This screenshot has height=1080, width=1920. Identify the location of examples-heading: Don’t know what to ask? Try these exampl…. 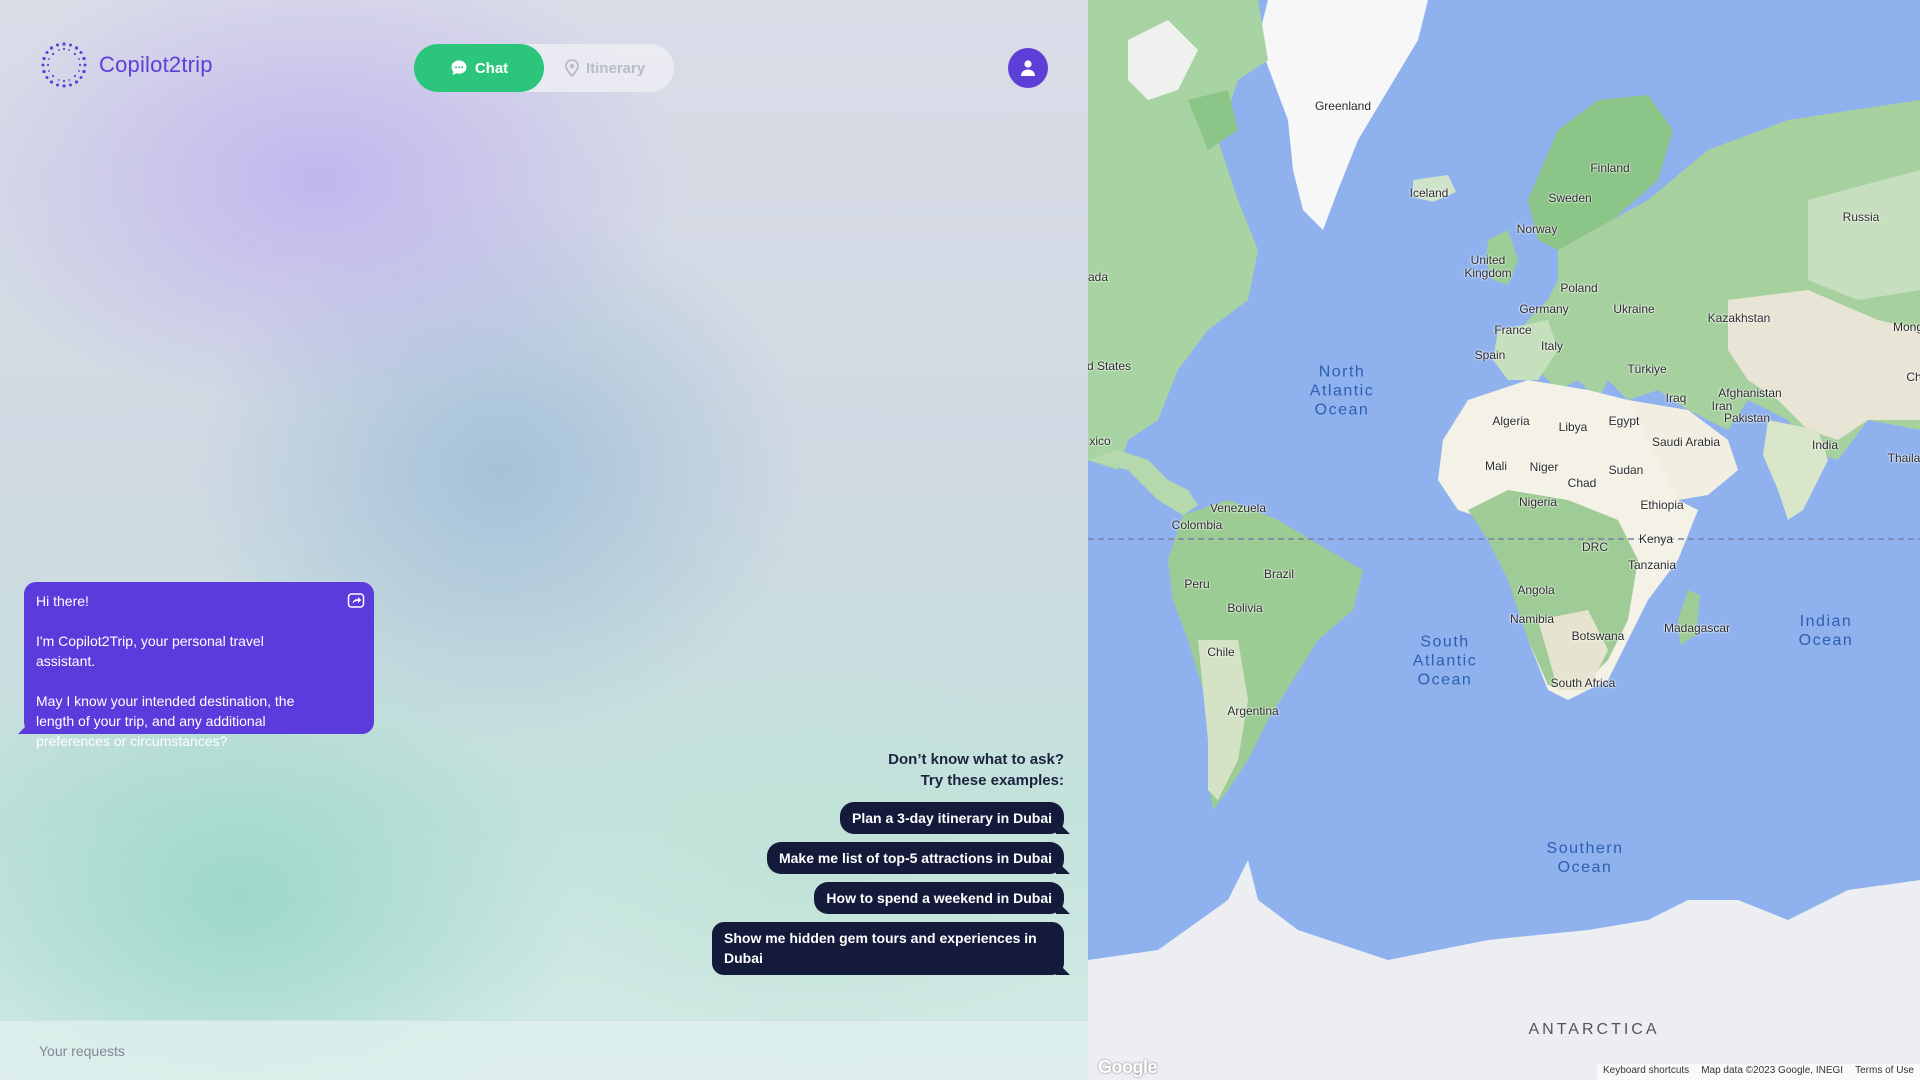
(814, 770).